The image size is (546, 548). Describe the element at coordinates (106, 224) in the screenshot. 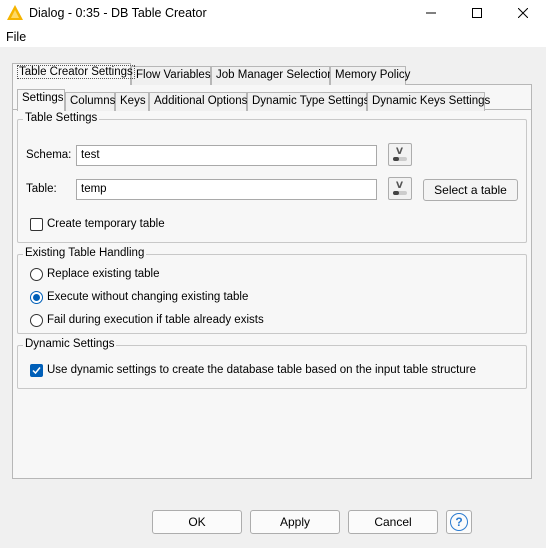

I see `create-temporary-table-label: Create temporary table` at that location.